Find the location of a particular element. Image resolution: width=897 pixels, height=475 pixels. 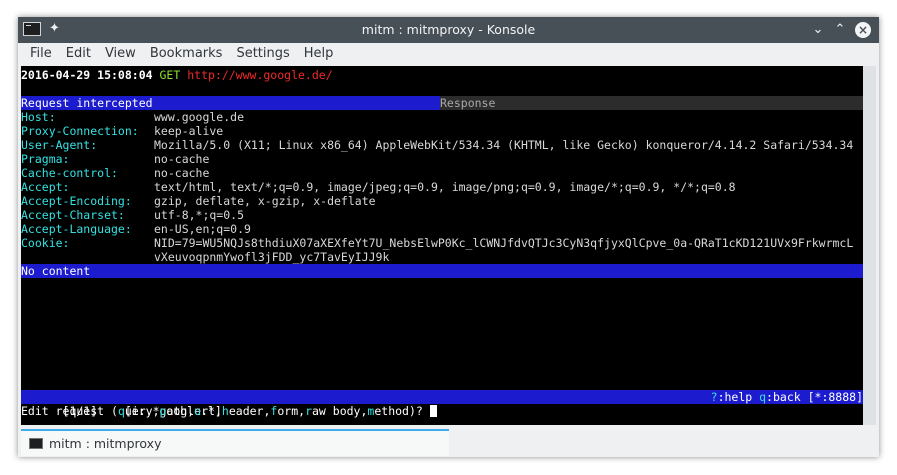

tab-request-label: Request intercepted is located at coordinates (87, 103).